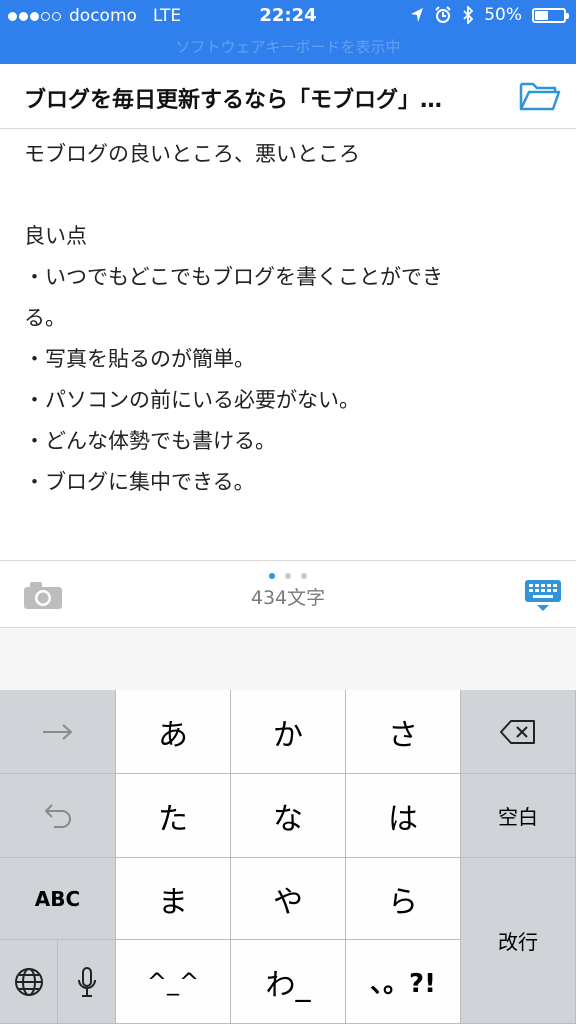 The image size is (576, 1024). I want to click on punctuation-key: 、。?!, so click(403, 982).